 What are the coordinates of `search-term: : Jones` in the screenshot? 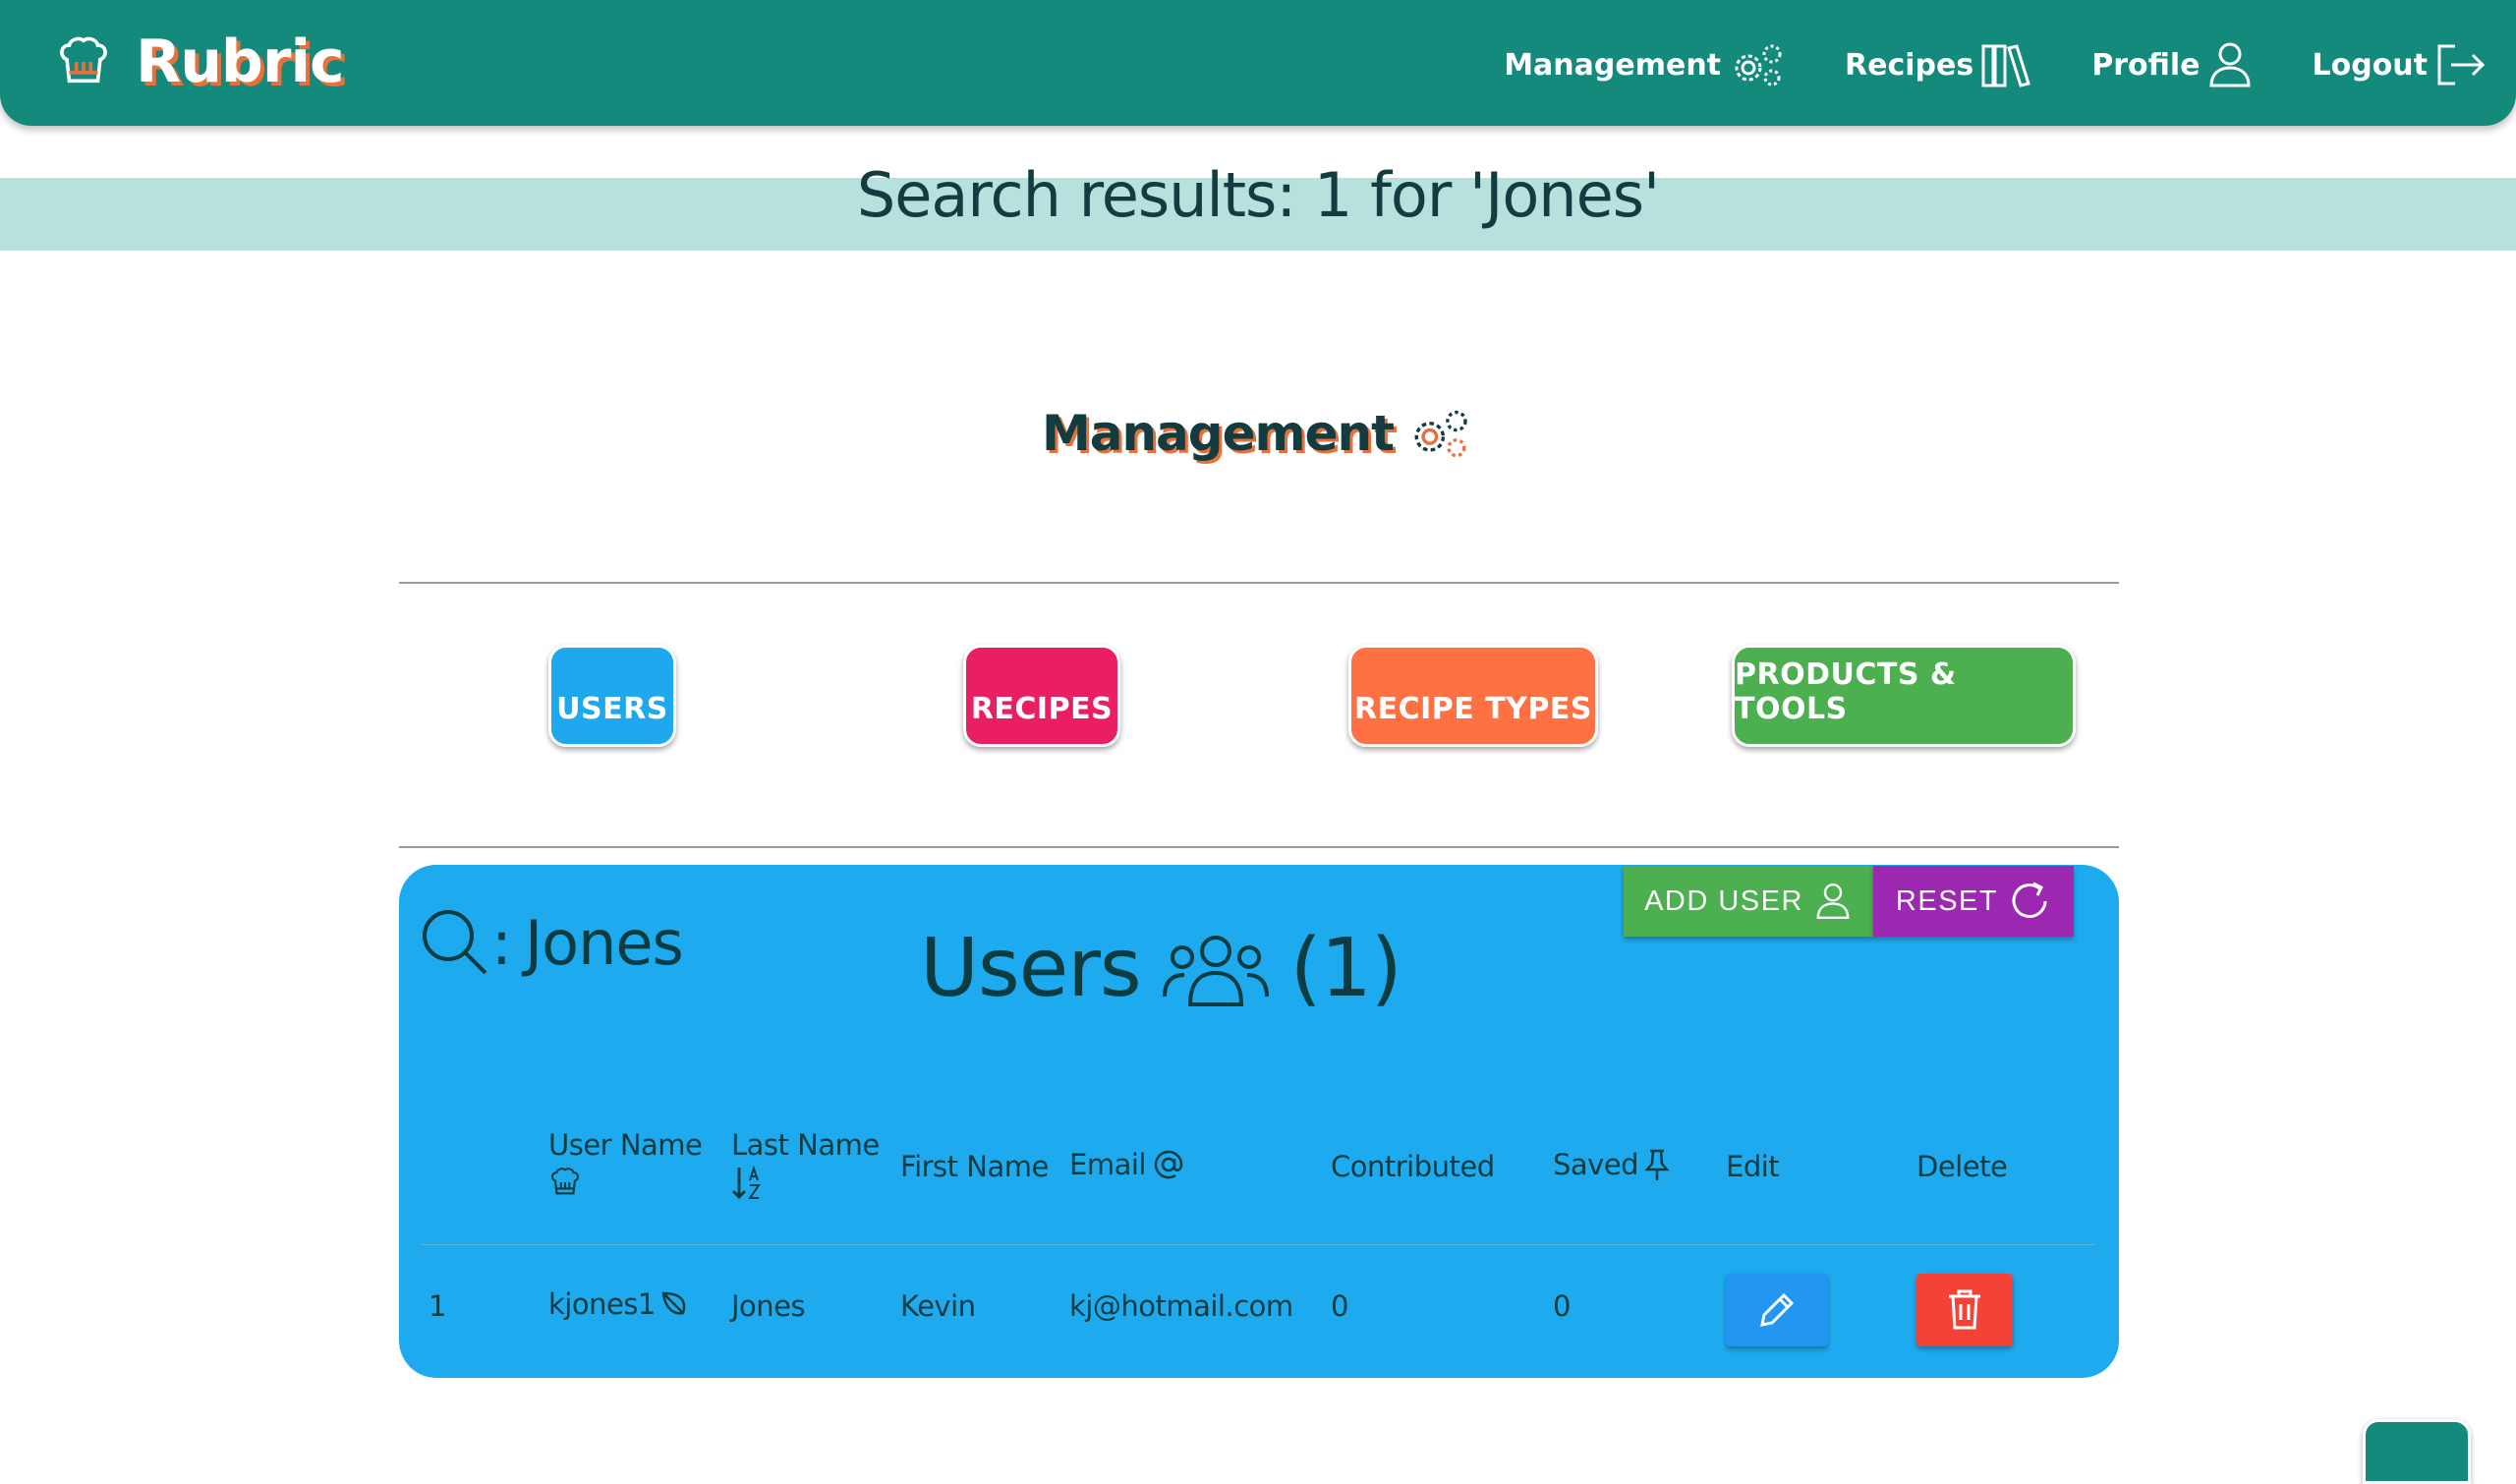 It's located at (551, 942).